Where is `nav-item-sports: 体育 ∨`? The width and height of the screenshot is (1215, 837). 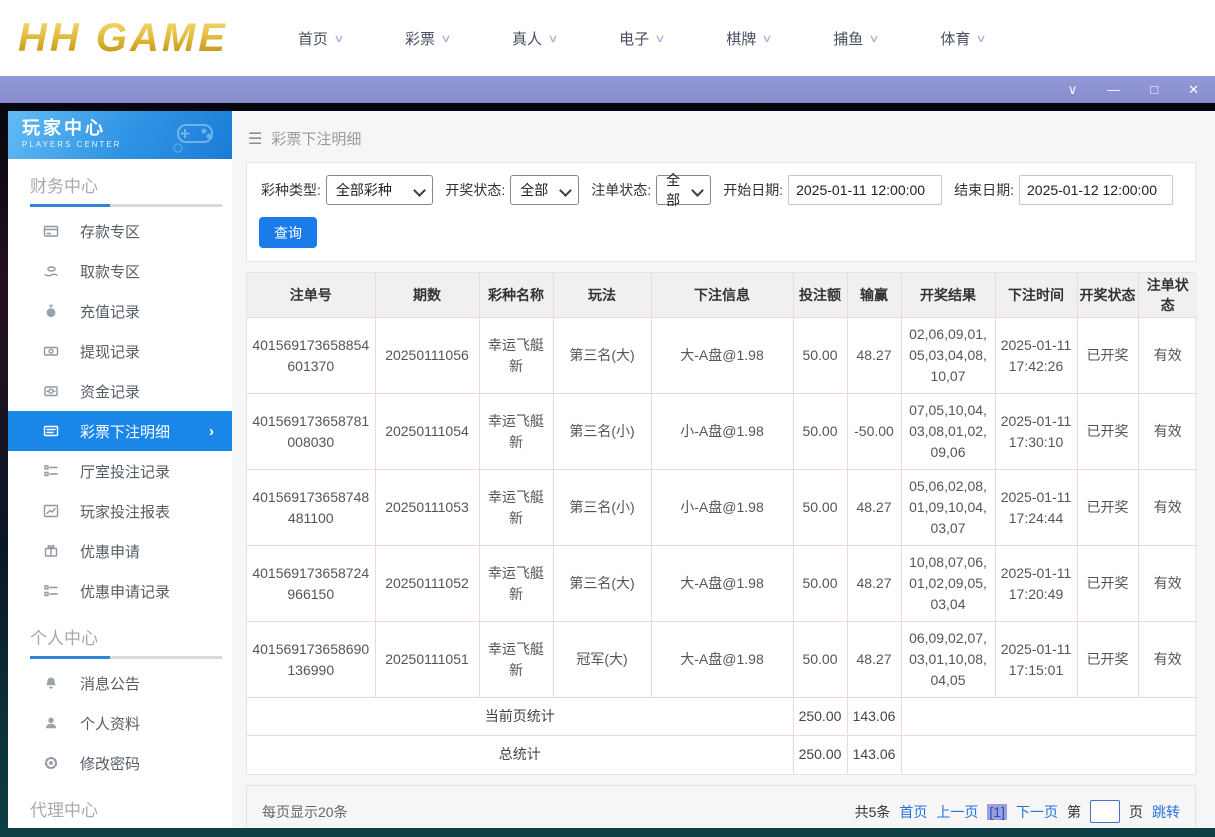
nav-item-sports: 体育 ∨ is located at coordinates (964, 38).